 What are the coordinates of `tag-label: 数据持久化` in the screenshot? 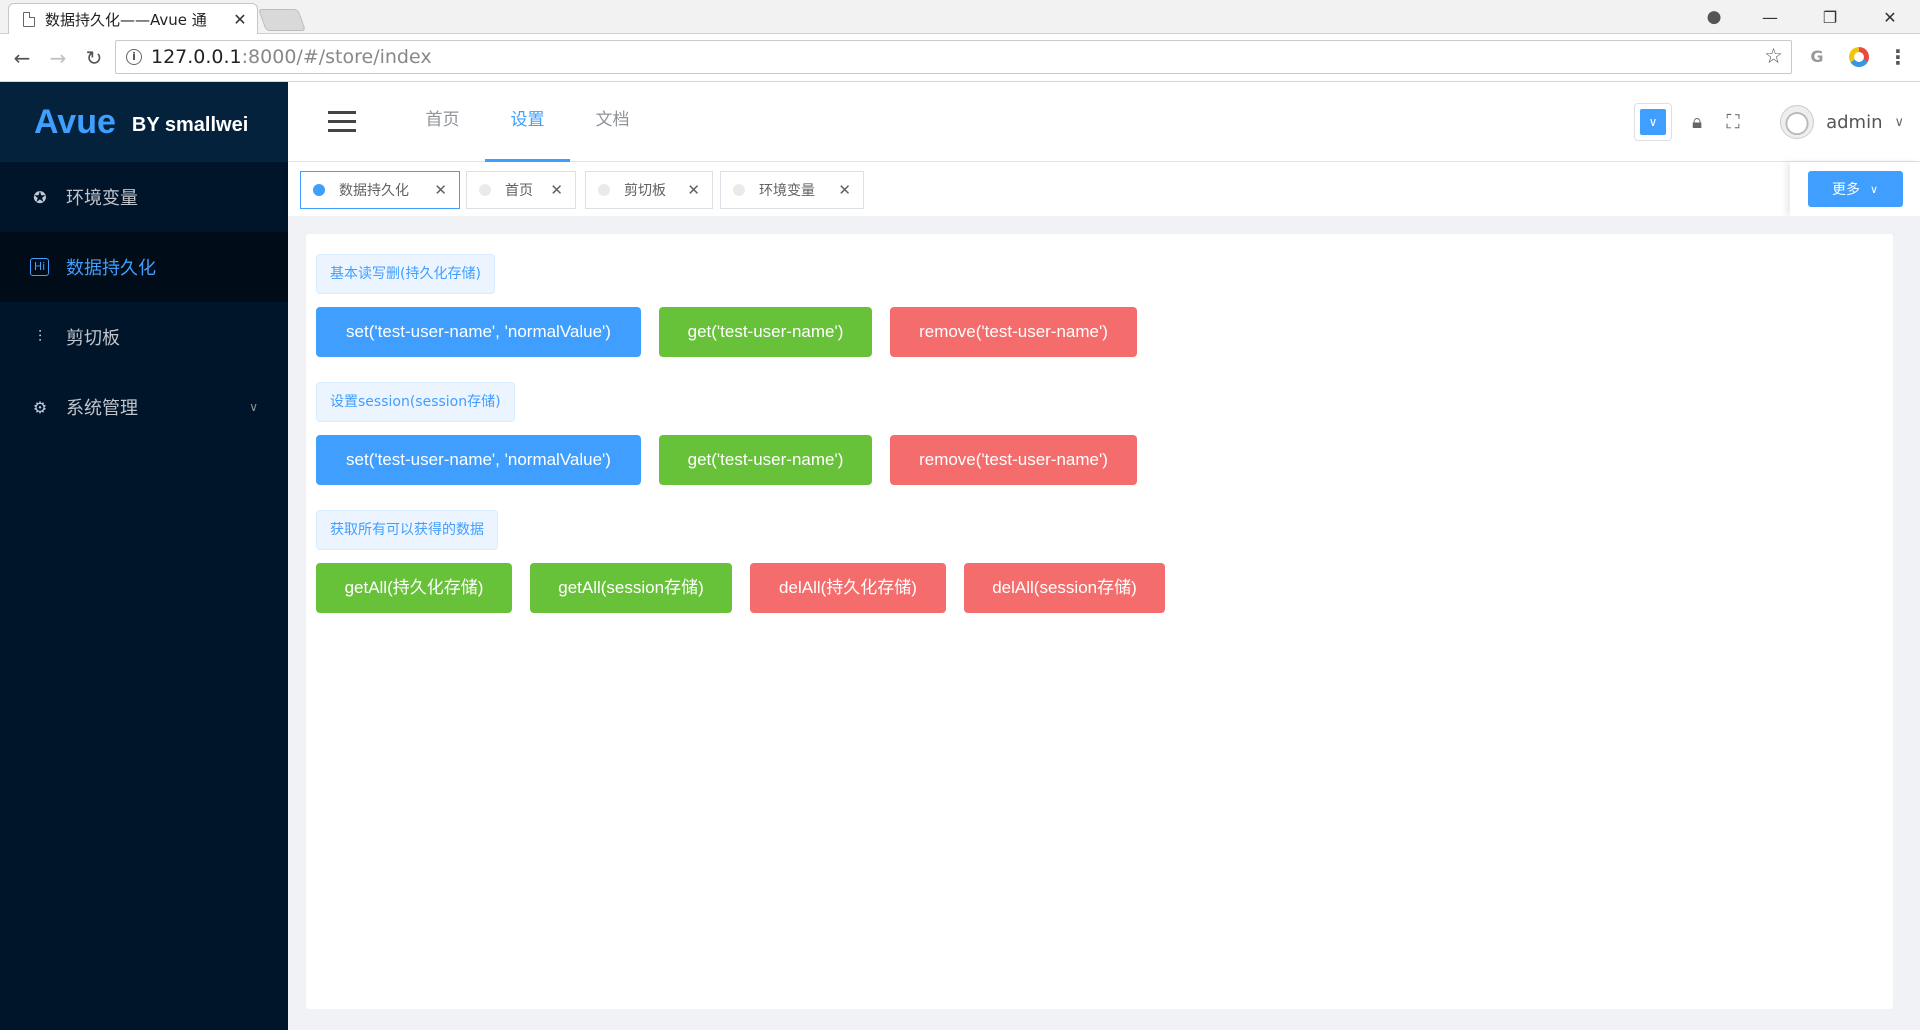 It's located at (374, 191).